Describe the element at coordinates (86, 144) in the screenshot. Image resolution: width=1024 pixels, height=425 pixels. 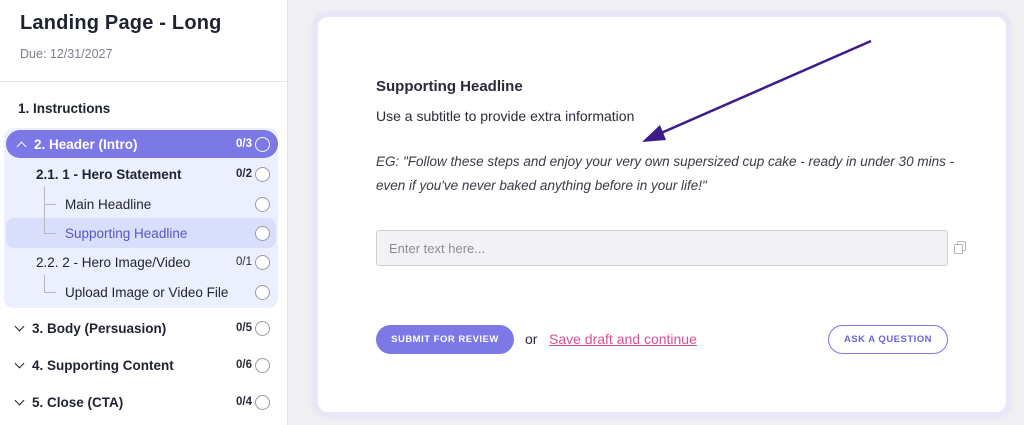
I see `sidebar-item-label: 2. Header (Intro)` at that location.